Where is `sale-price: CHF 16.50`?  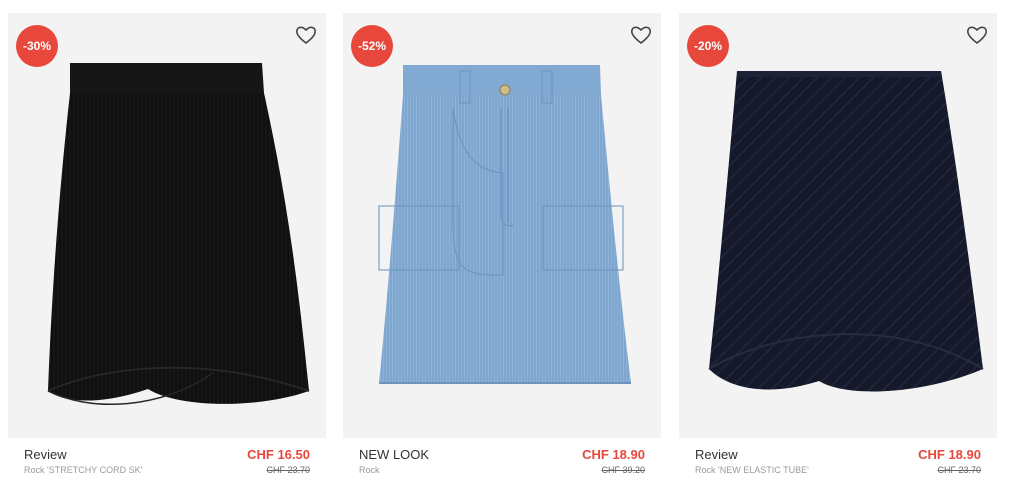
sale-price: CHF 16.50 is located at coordinates (278, 454).